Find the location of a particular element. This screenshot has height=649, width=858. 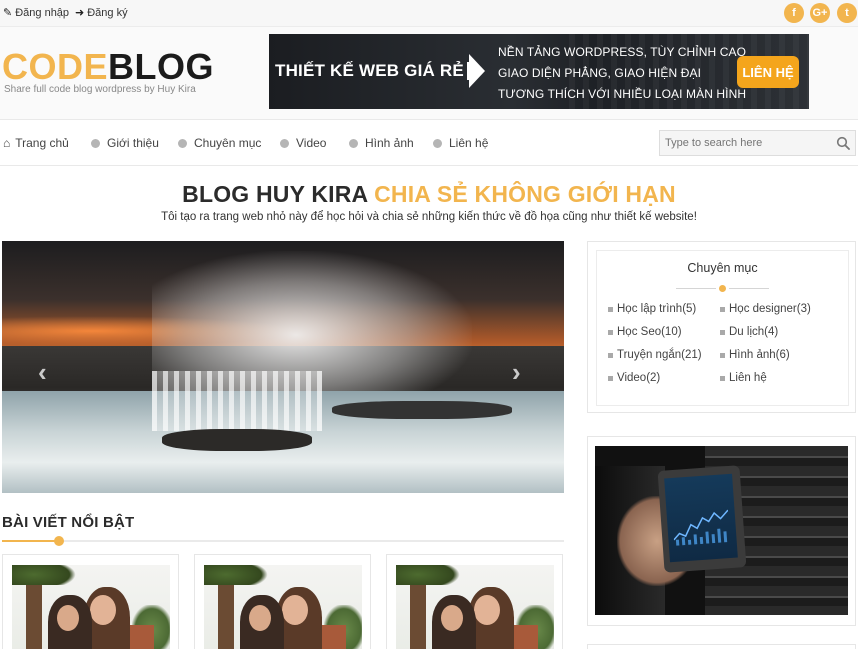

category-link: Du lịch(4) is located at coordinates (749, 332).